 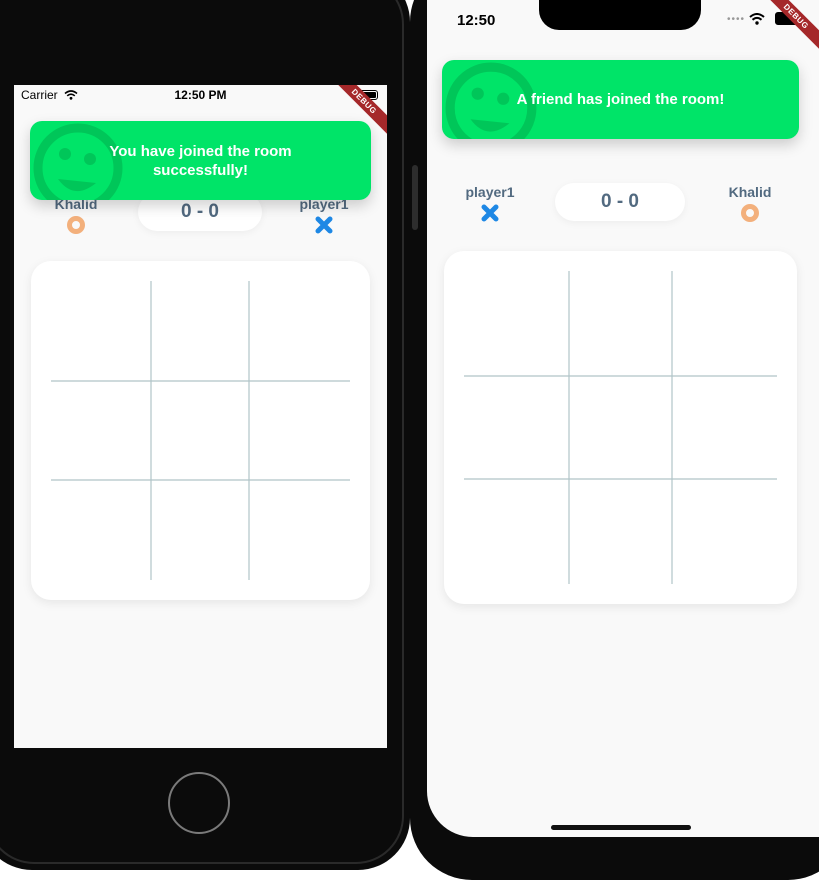 I want to click on player-name: Khalid, so click(x=750, y=192).